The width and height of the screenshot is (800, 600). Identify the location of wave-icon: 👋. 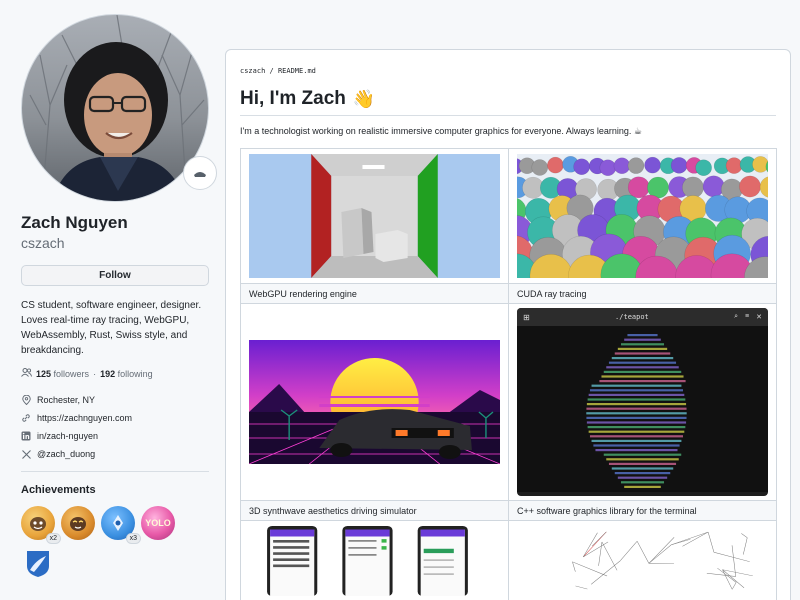
(364, 98).